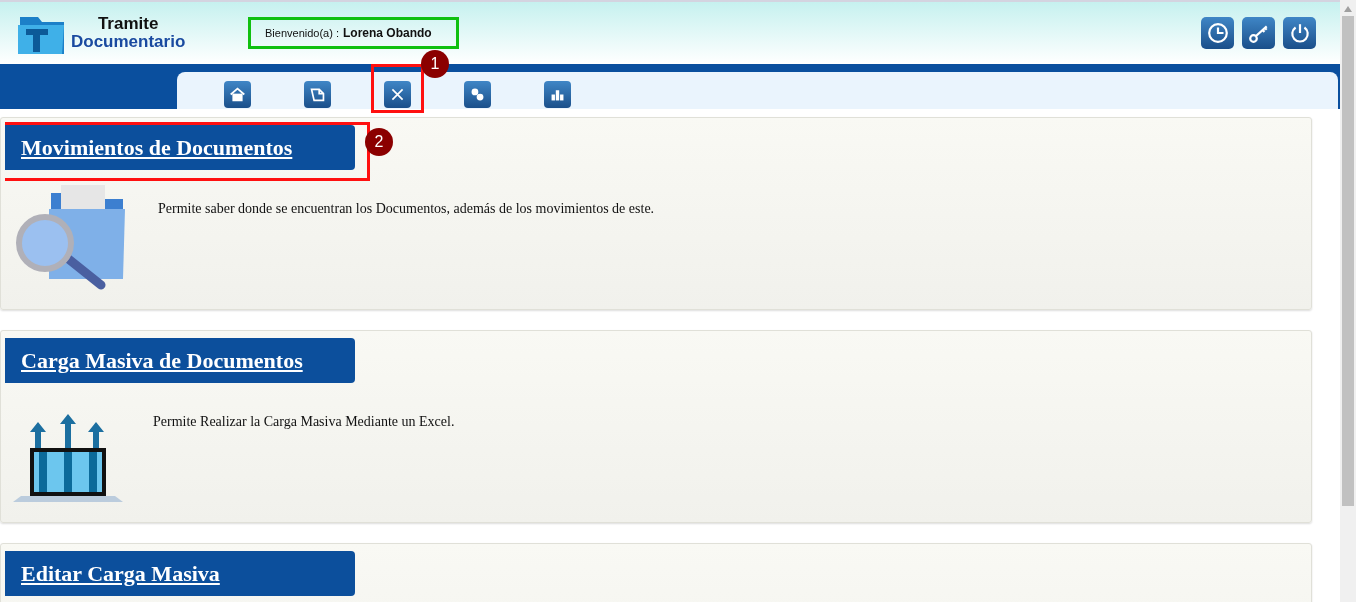 The width and height of the screenshot is (1356, 602). Describe the element at coordinates (128, 24) in the screenshot. I see `logo-title: Tramite` at that location.